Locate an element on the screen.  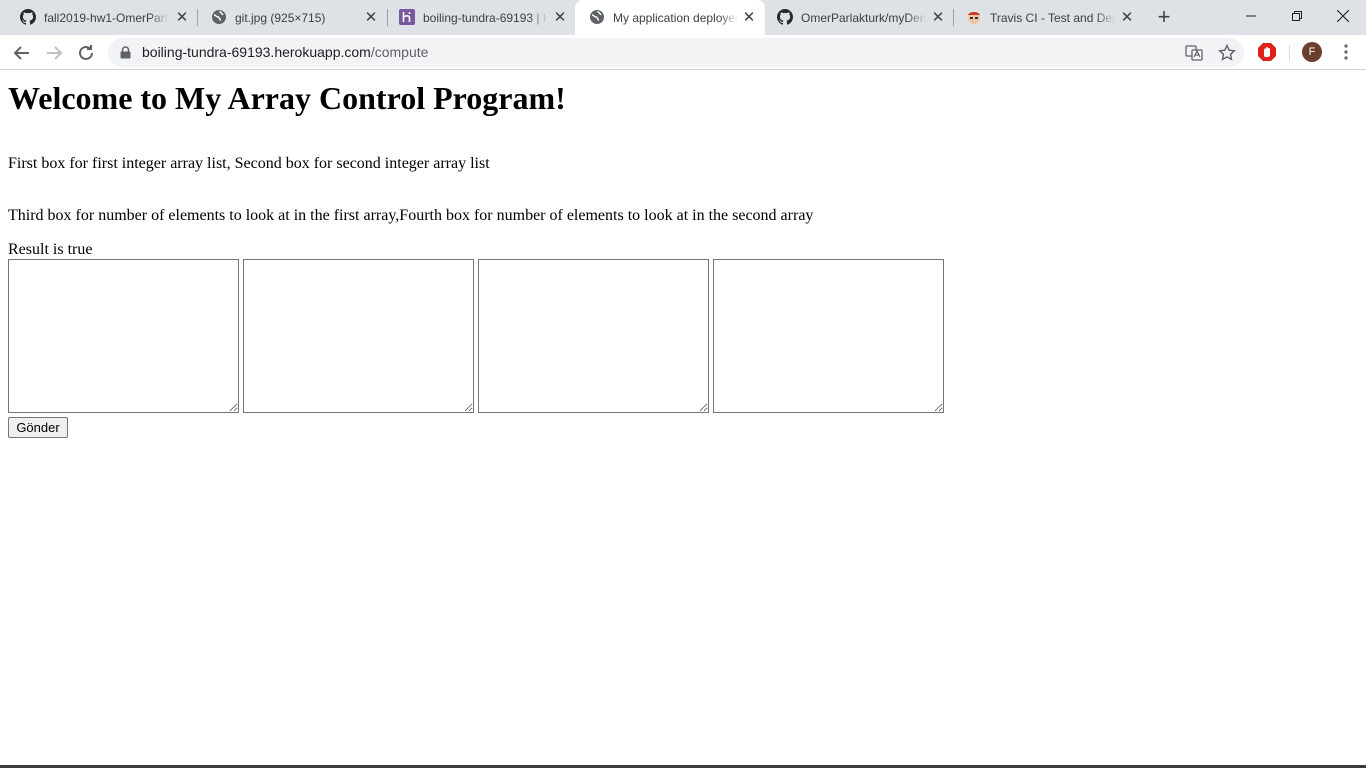
reload-icon is located at coordinates (86, 53).